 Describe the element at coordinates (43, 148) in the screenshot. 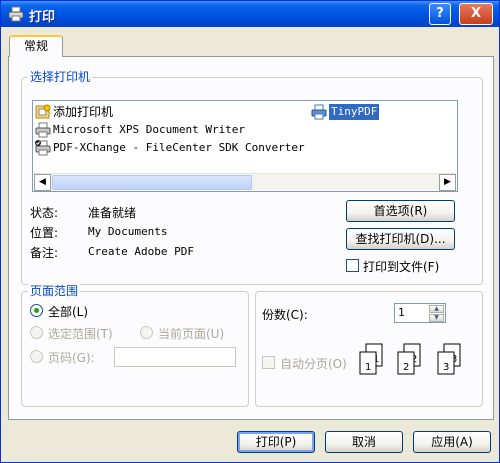

I see `default-printer-icon` at that location.